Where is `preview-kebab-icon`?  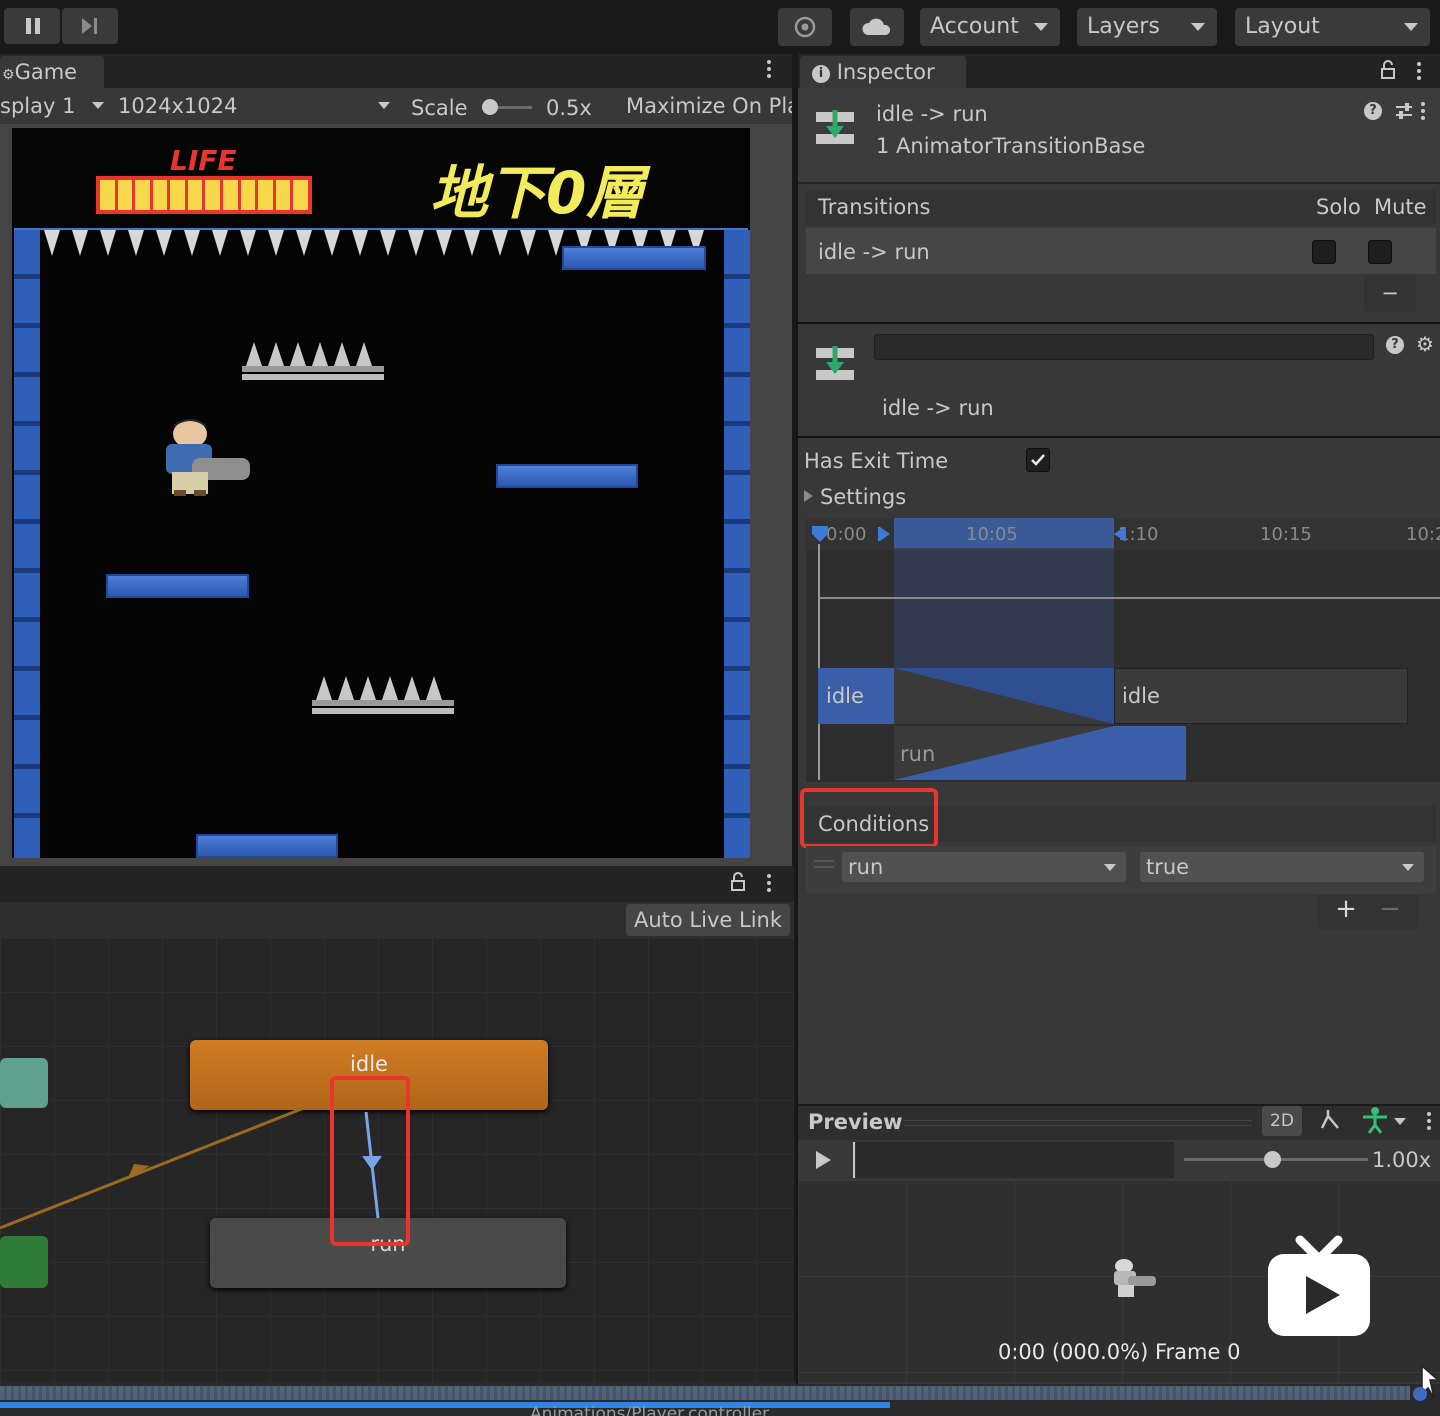 preview-kebab-icon is located at coordinates (1429, 1122).